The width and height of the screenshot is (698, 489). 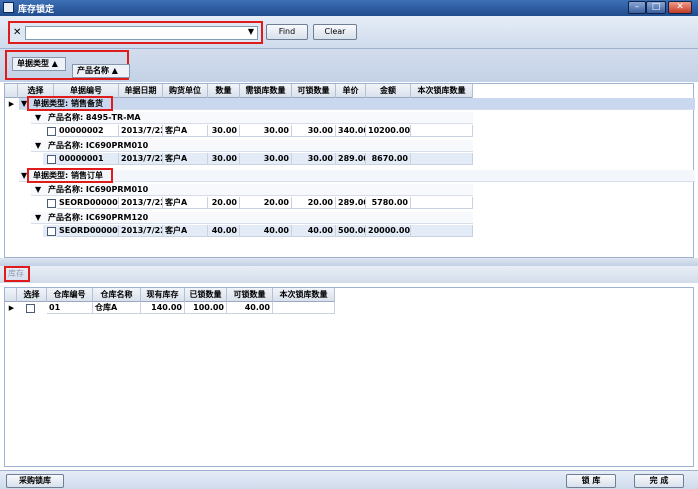 What do you see at coordinates (388, 91) in the screenshot?
I see `col-header: 金额` at bounding box center [388, 91].